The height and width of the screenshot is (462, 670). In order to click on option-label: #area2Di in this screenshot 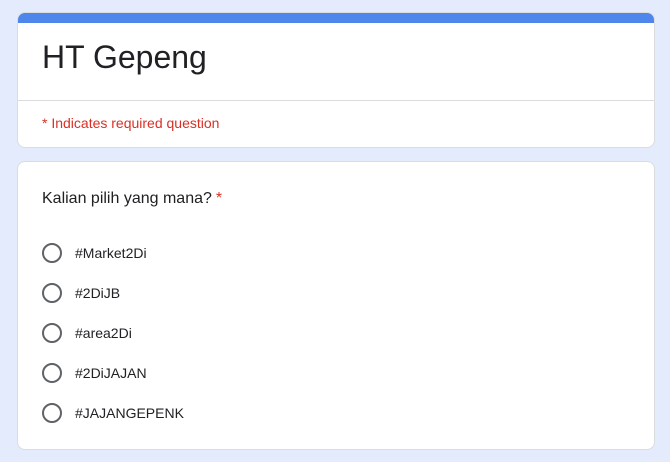, I will do `click(103, 333)`.